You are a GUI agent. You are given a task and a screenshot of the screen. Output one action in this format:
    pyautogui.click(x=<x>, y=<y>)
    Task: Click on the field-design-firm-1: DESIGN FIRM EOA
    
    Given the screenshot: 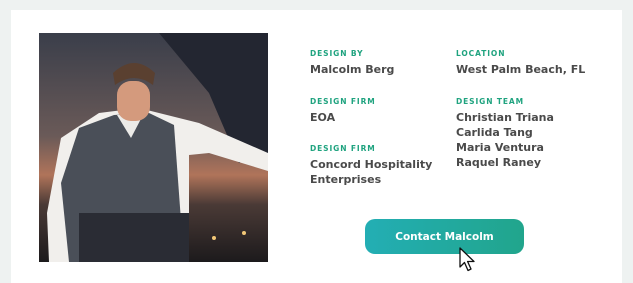 What is the action you would take?
    pyautogui.click(x=343, y=111)
    